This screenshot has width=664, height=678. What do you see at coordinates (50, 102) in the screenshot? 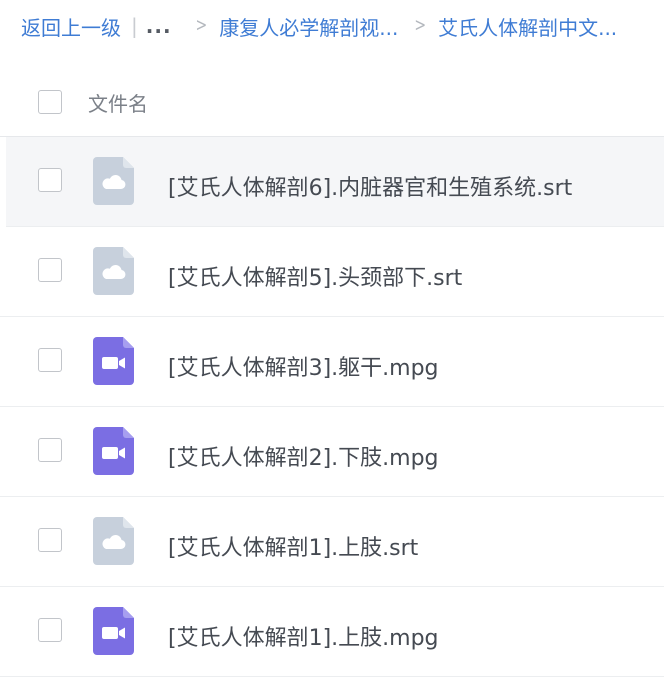
I see `select-all-checkbox` at bounding box center [50, 102].